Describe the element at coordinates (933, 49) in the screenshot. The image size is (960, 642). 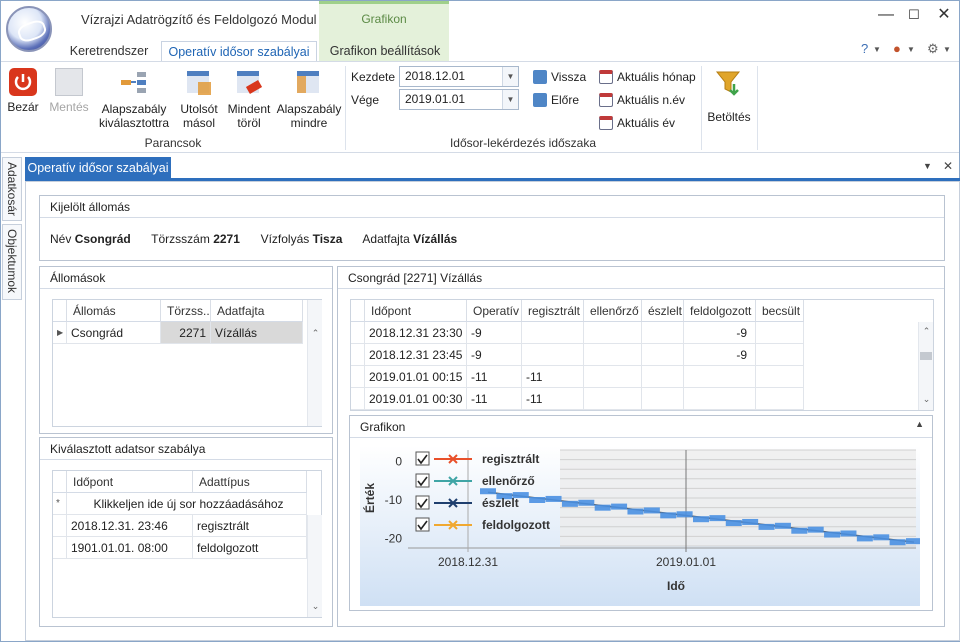
I see `gear-icon: ⚙` at that location.